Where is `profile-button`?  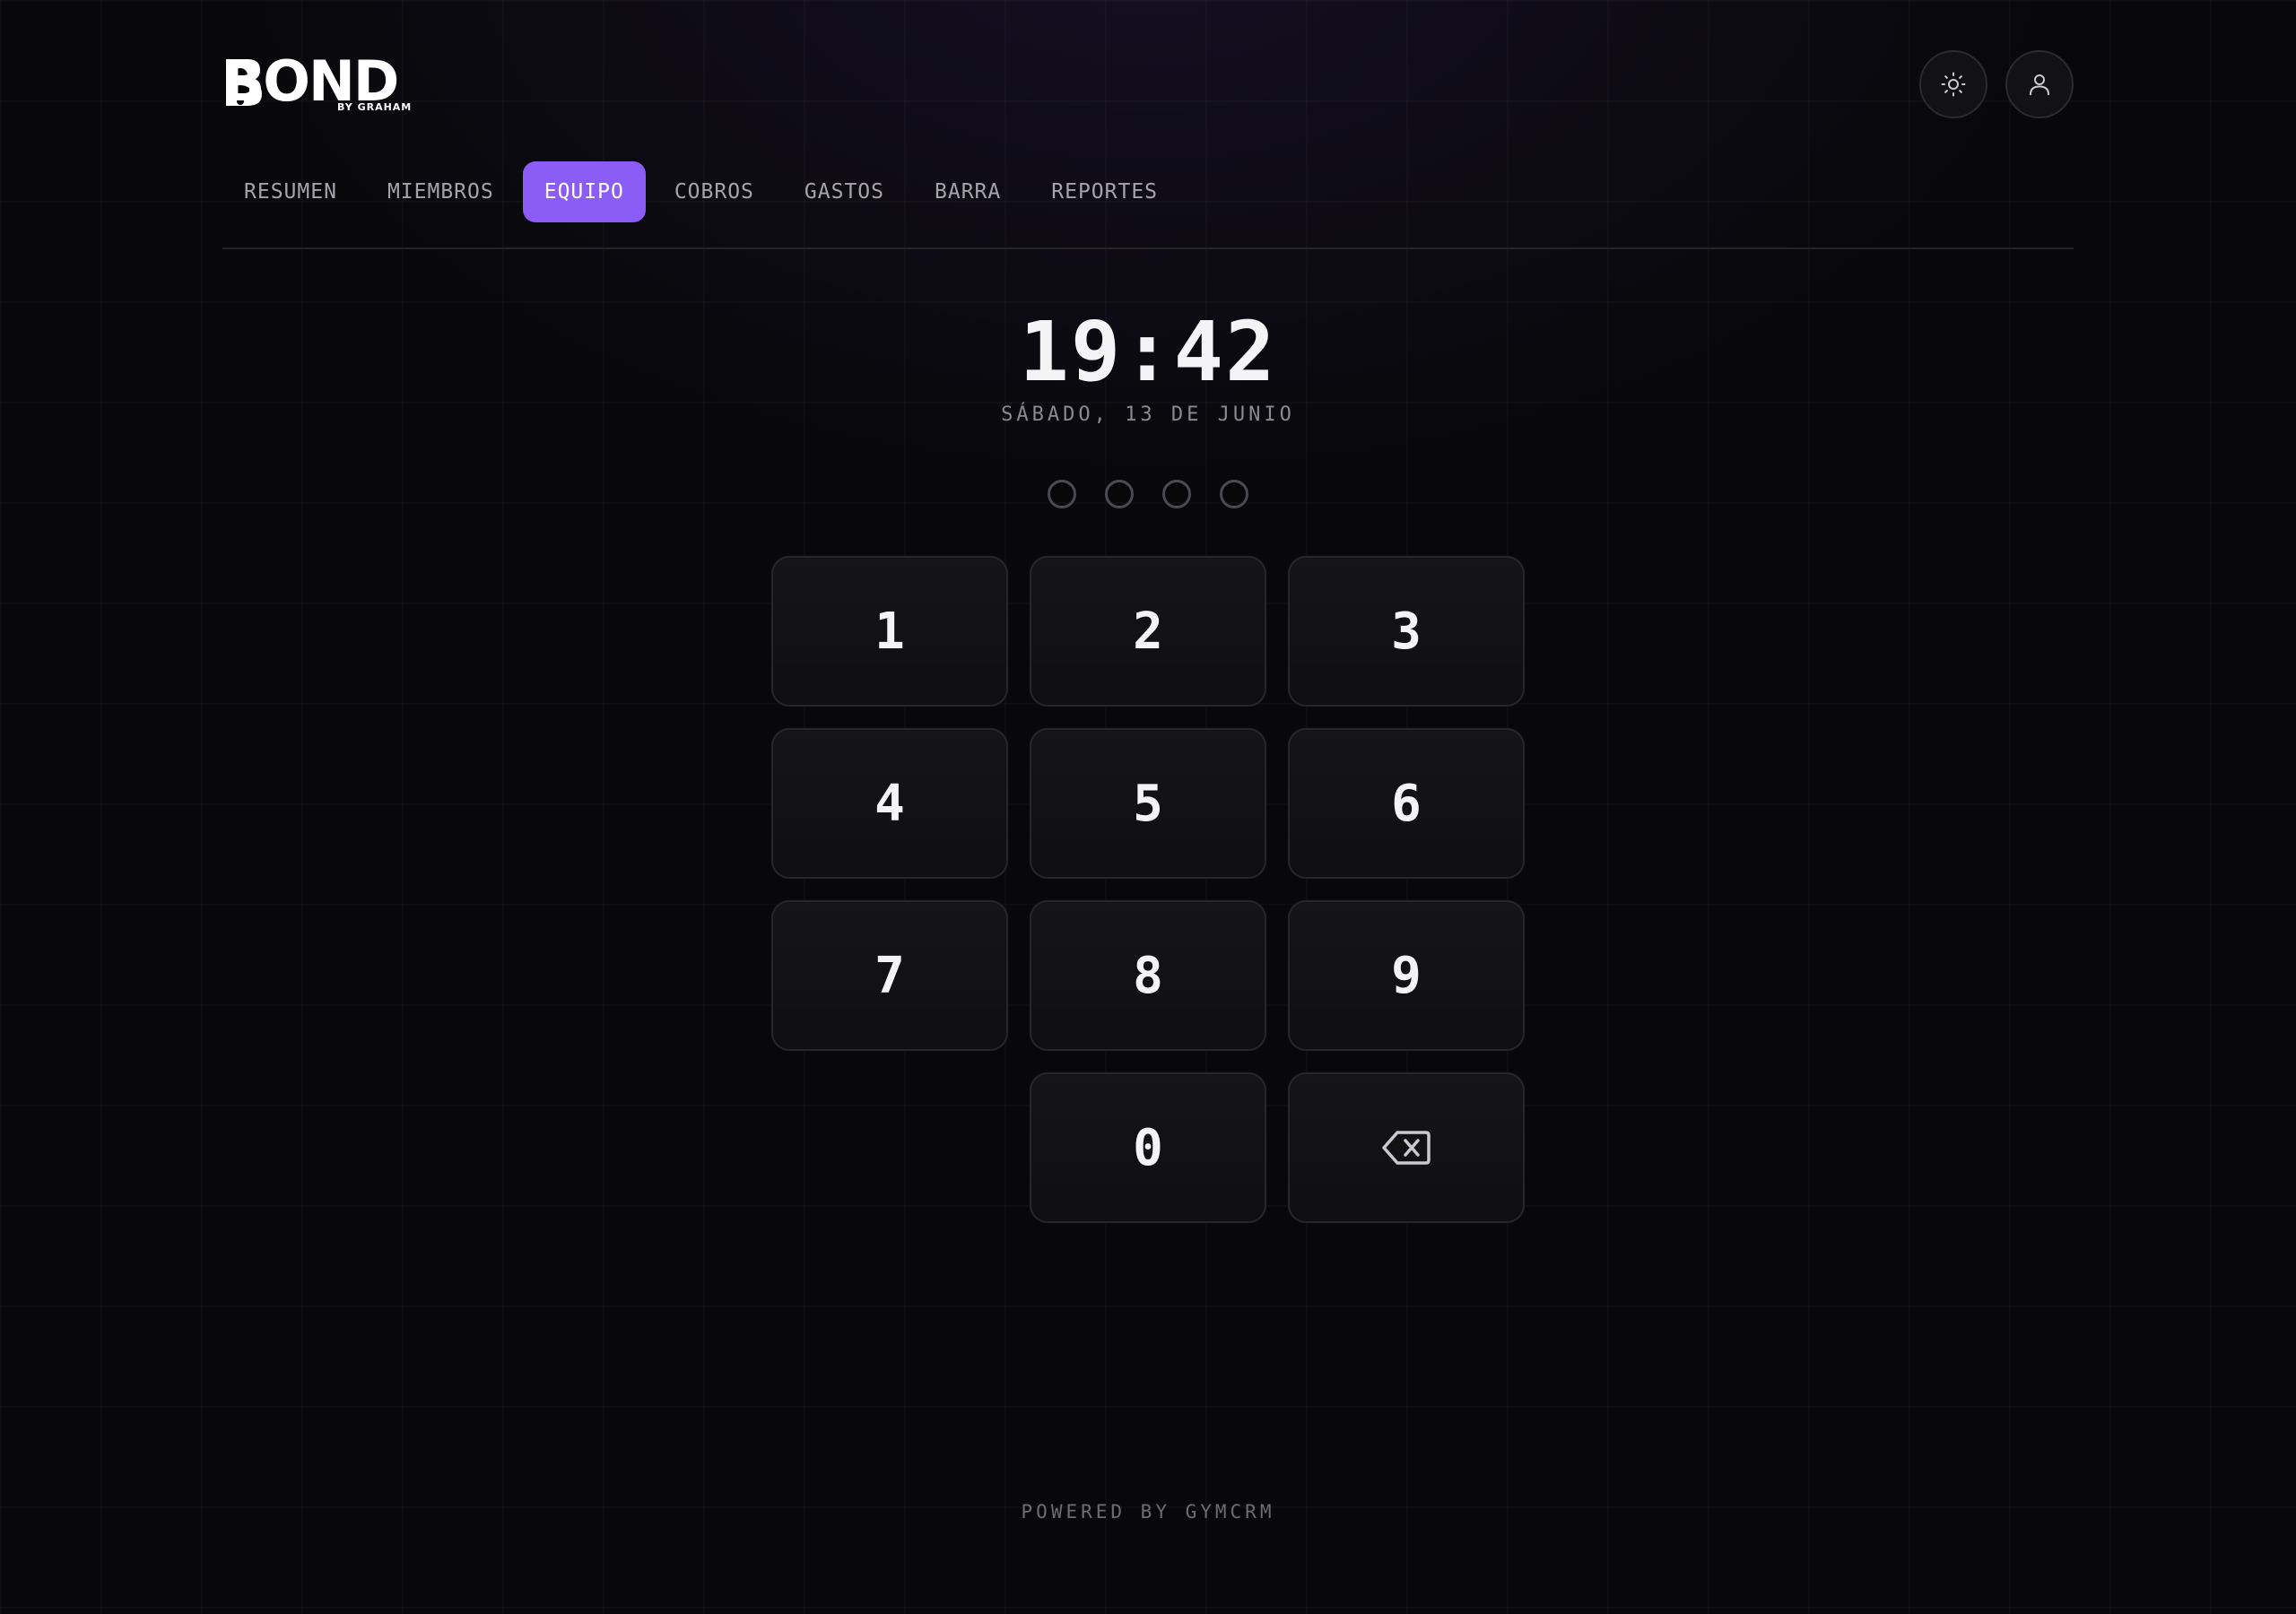 profile-button is located at coordinates (2039, 84).